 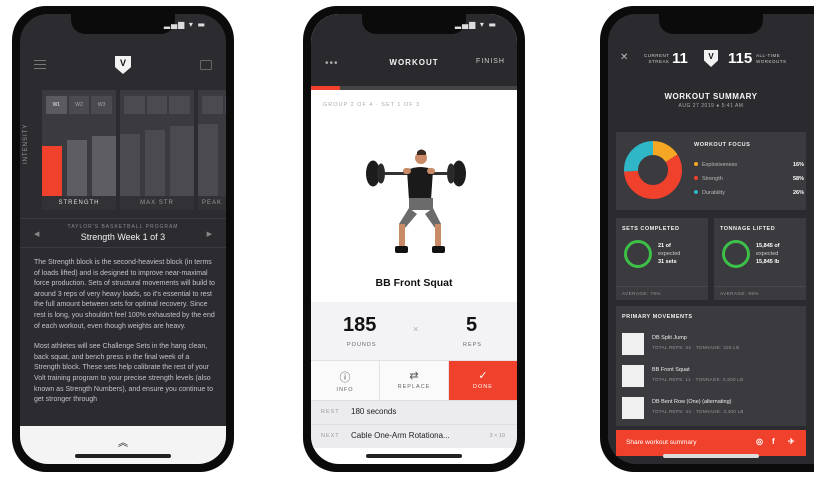 What do you see at coordinates (692, 402) in the screenshot?
I see `movement-name: DB Bent Row (One) (alternating)` at bounding box center [692, 402].